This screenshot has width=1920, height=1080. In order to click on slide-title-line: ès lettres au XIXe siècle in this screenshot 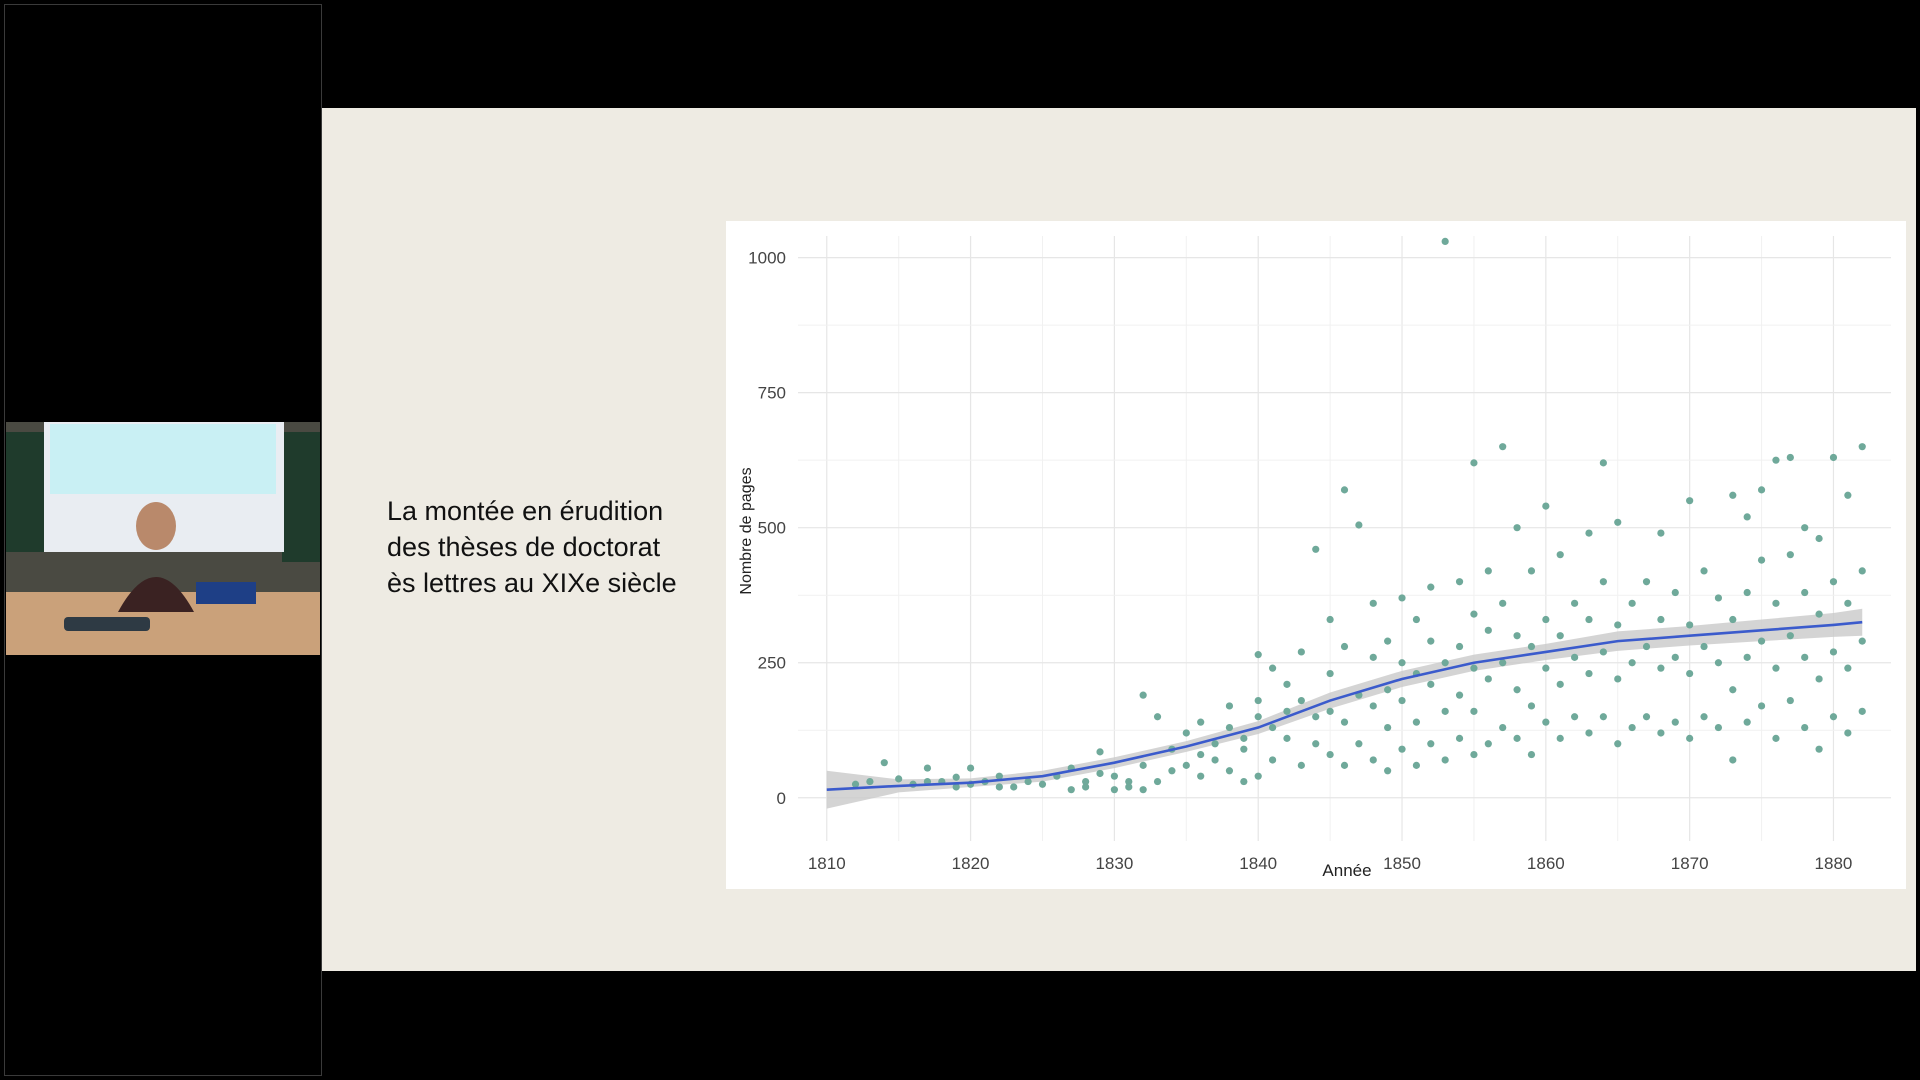, I will do `click(532, 583)`.